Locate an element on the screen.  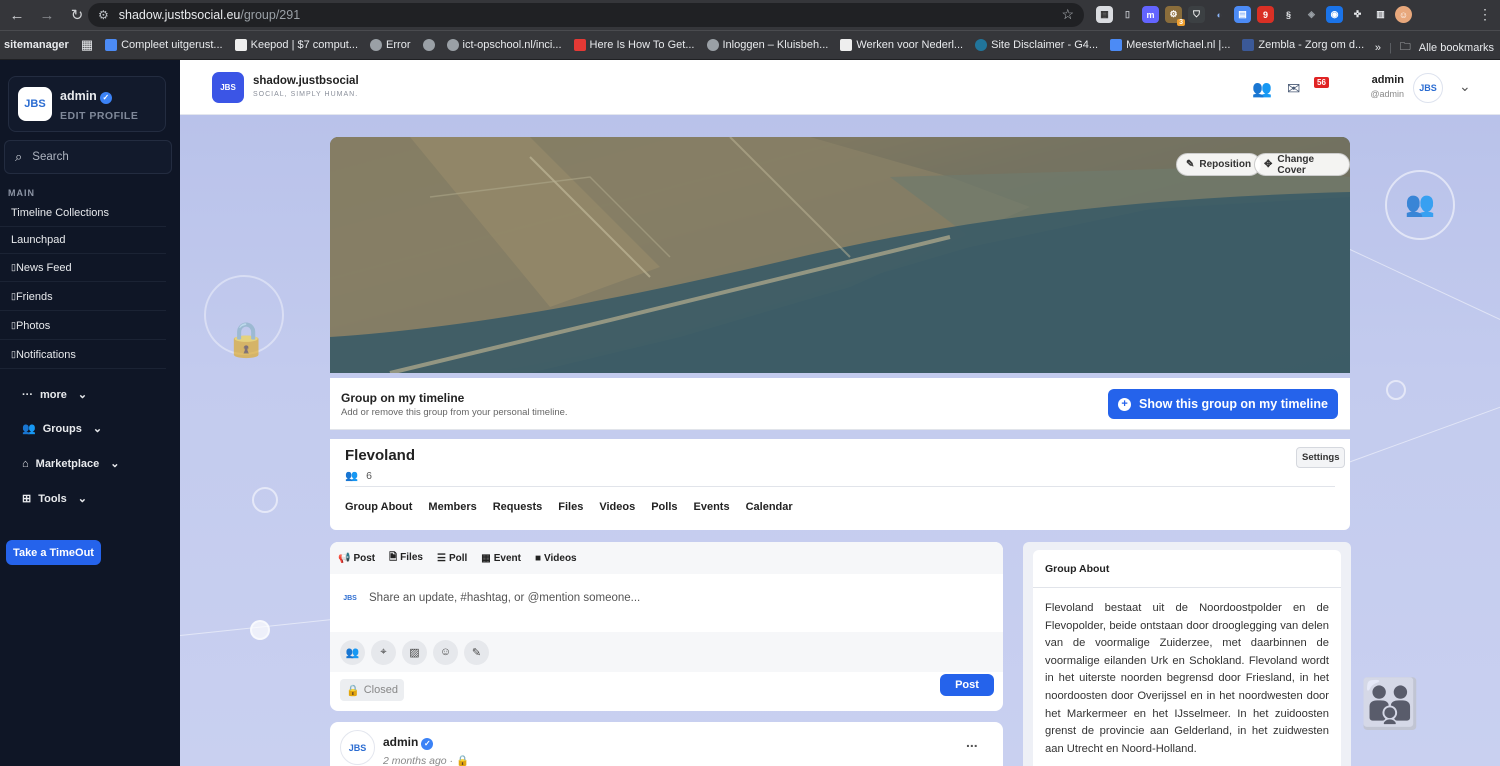
sidebar-item-marketplace: ⌂ Marketplace ⌄ is located at coordinates (70, 464).